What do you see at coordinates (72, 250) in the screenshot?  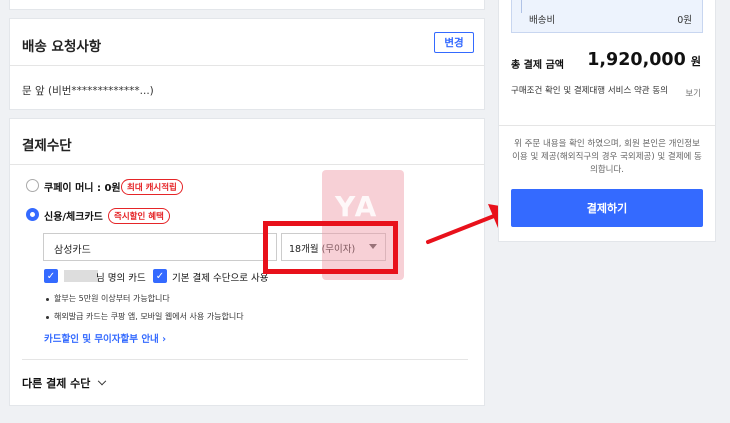 I see `card-company-value: 삼성카드` at bounding box center [72, 250].